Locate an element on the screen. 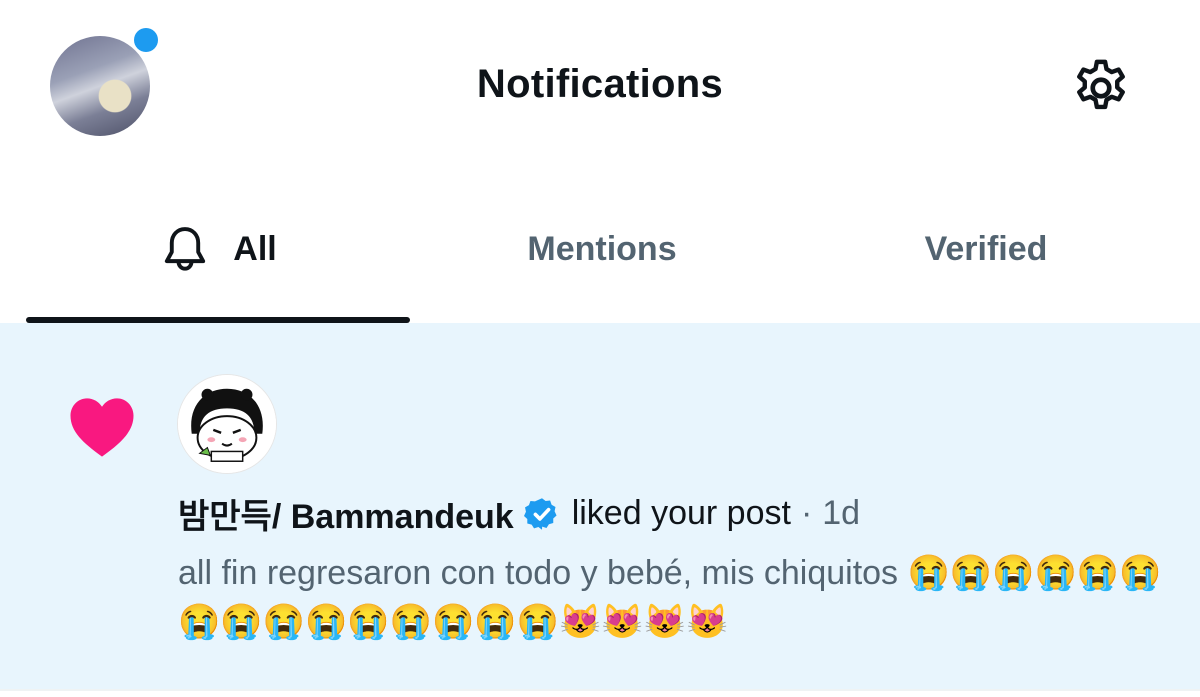  tab-mentions-label: Mentions is located at coordinates (602, 248).